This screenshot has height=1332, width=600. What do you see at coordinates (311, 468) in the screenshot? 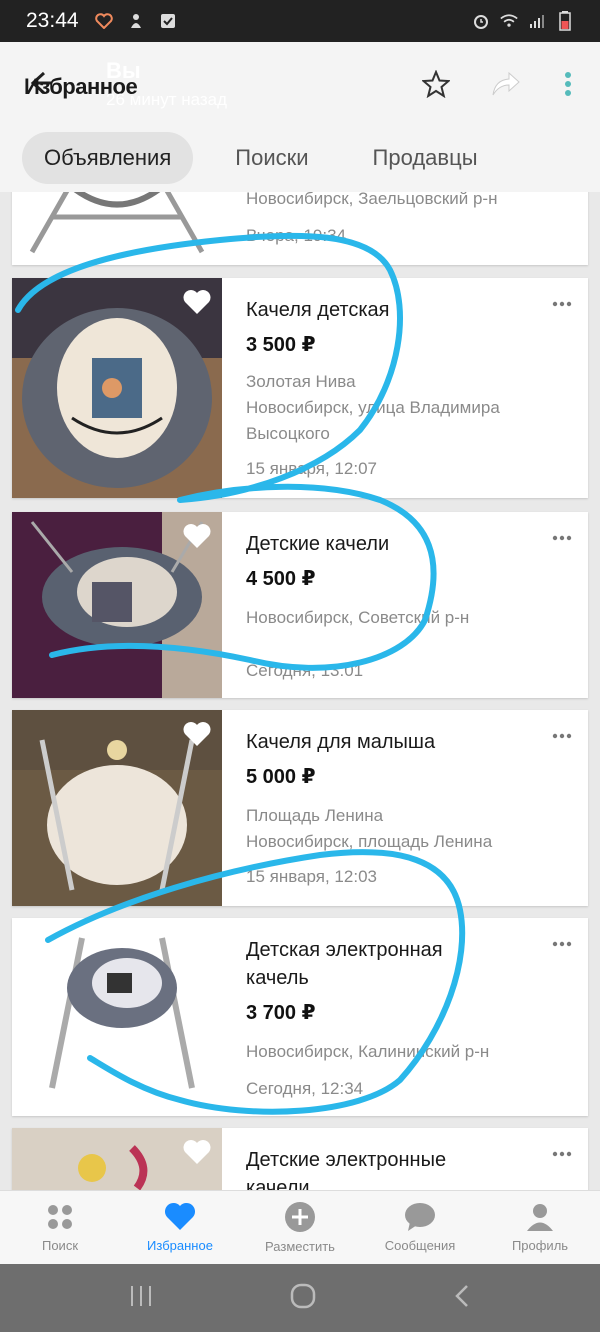
I see `listing-date: 15 января, 12:07` at bounding box center [311, 468].